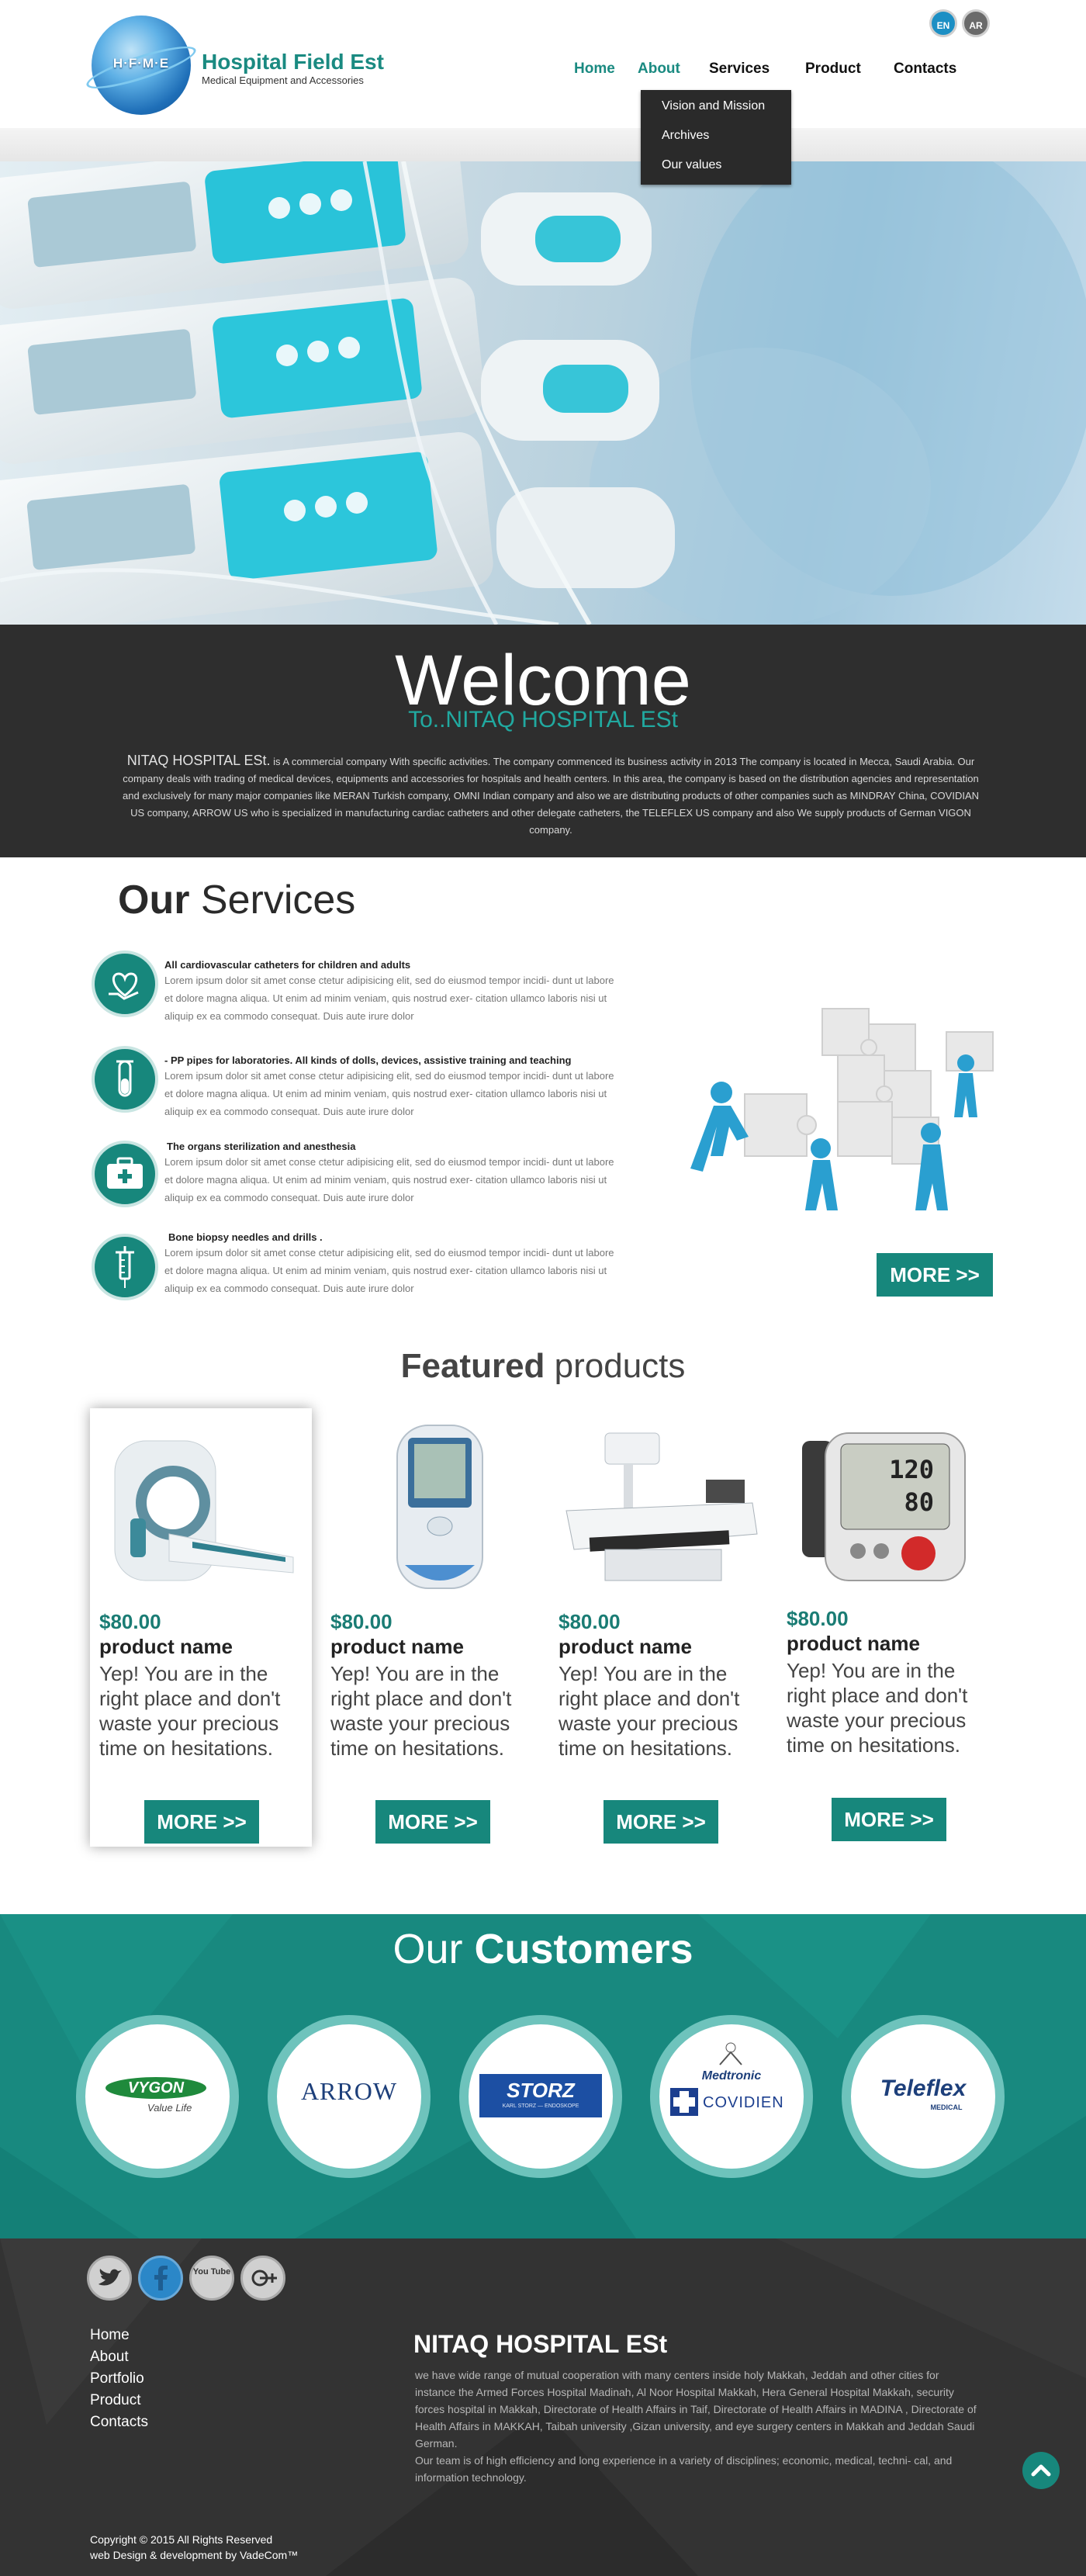  Describe the element at coordinates (157, 2096) in the screenshot. I see `customer-logo-vygon: VYGON Value Life` at that location.